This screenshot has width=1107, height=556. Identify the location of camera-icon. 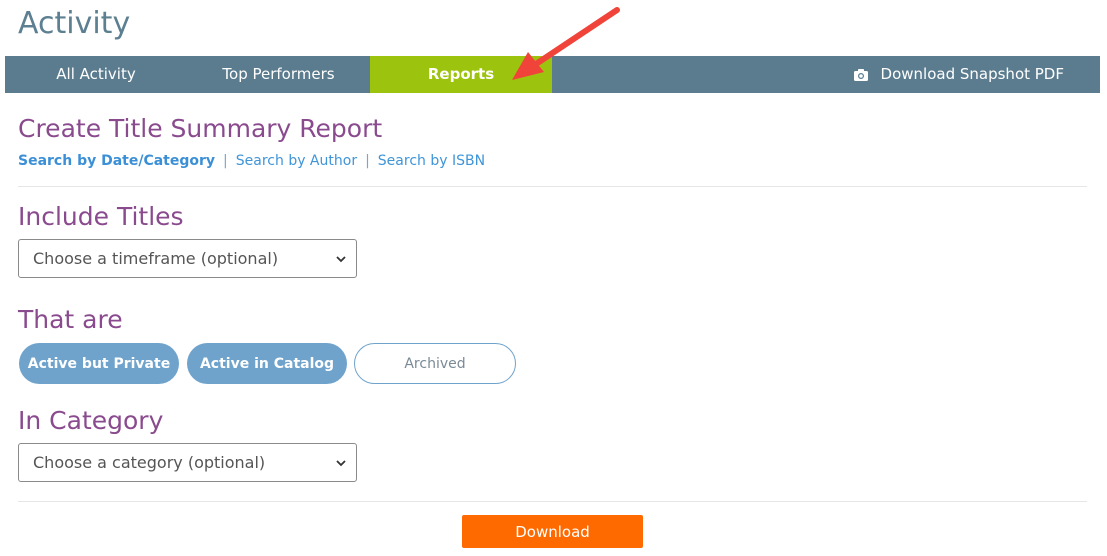
(860, 74).